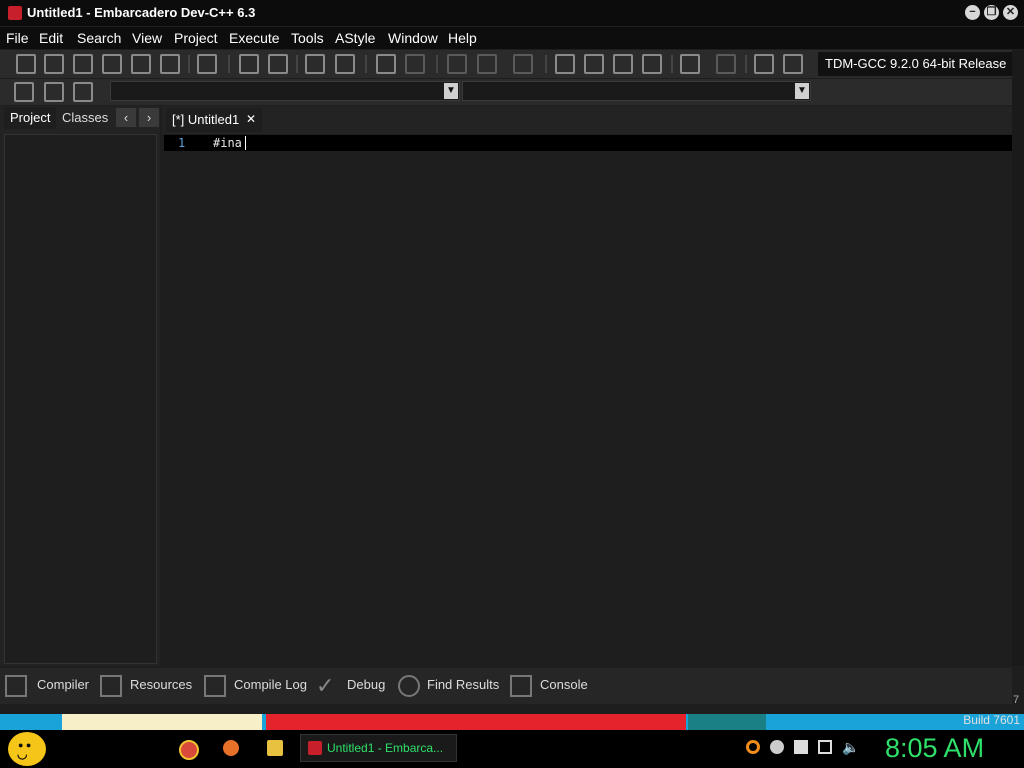  What do you see at coordinates (521, 686) in the screenshot?
I see `console-icon` at bounding box center [521, 686].